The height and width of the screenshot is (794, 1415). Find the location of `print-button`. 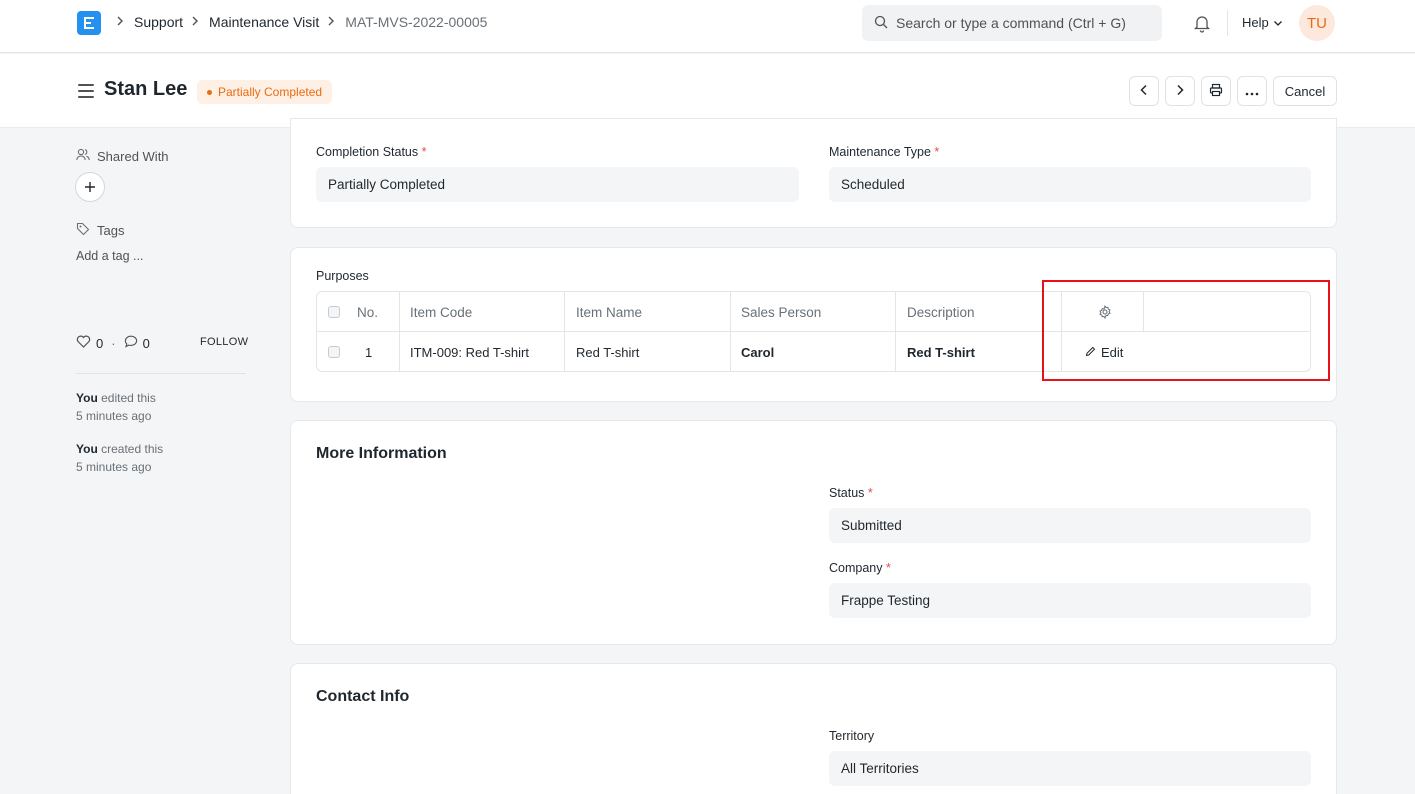

print-button is located at coordinates (1216, 91).